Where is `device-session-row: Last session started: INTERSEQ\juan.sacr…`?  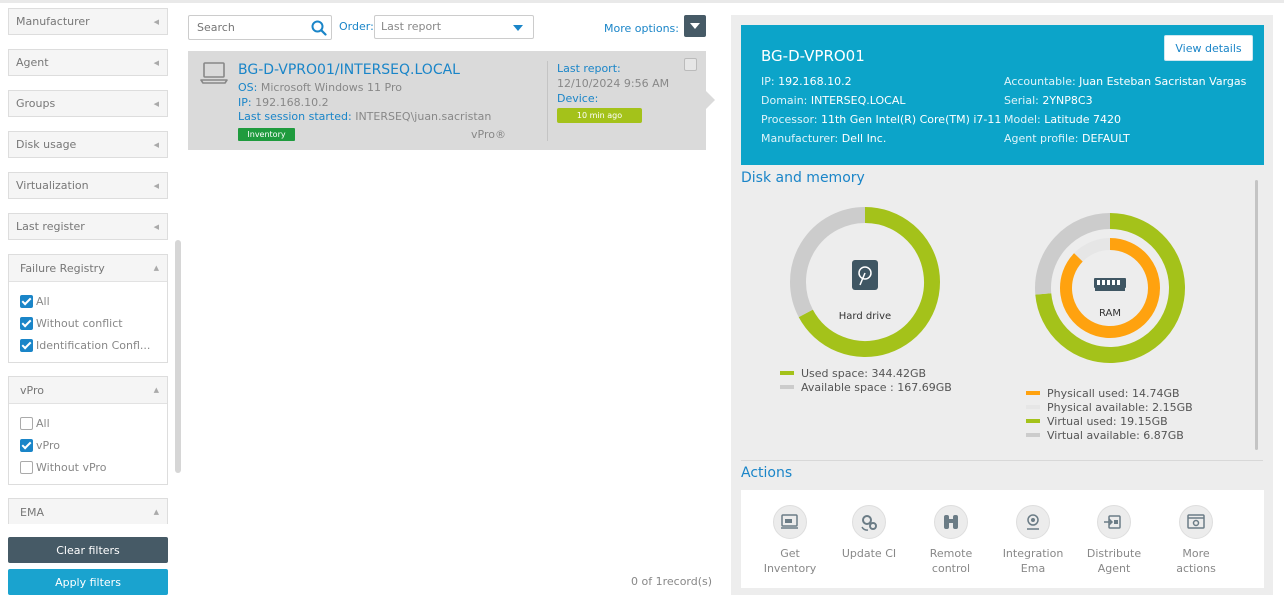
device-session-row: Last session started: INTERSEQ\juan.sacr… is located at coordinates (364, 116).